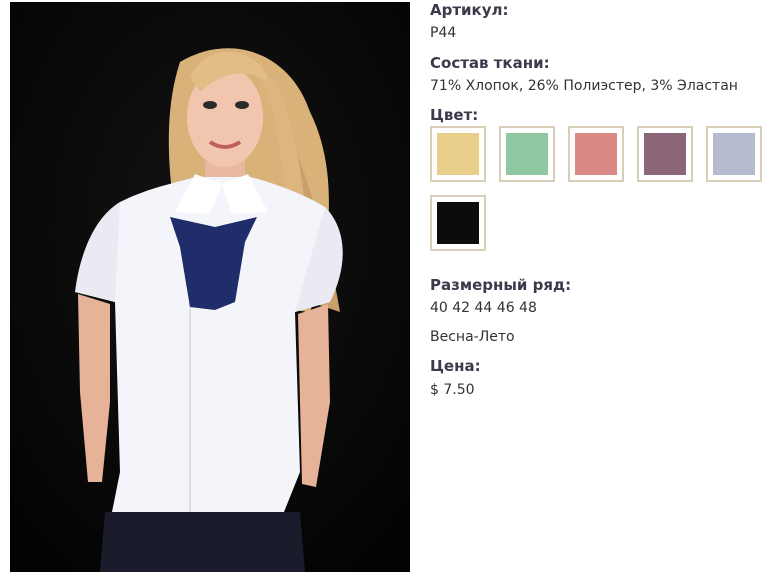 The image size is (780, 576). Describe the element at coordinates (584, 86) in the screenshot. I see `composition-value: 71% Хлопок, 26% Полиэстер, 3% Эластан` at that location.